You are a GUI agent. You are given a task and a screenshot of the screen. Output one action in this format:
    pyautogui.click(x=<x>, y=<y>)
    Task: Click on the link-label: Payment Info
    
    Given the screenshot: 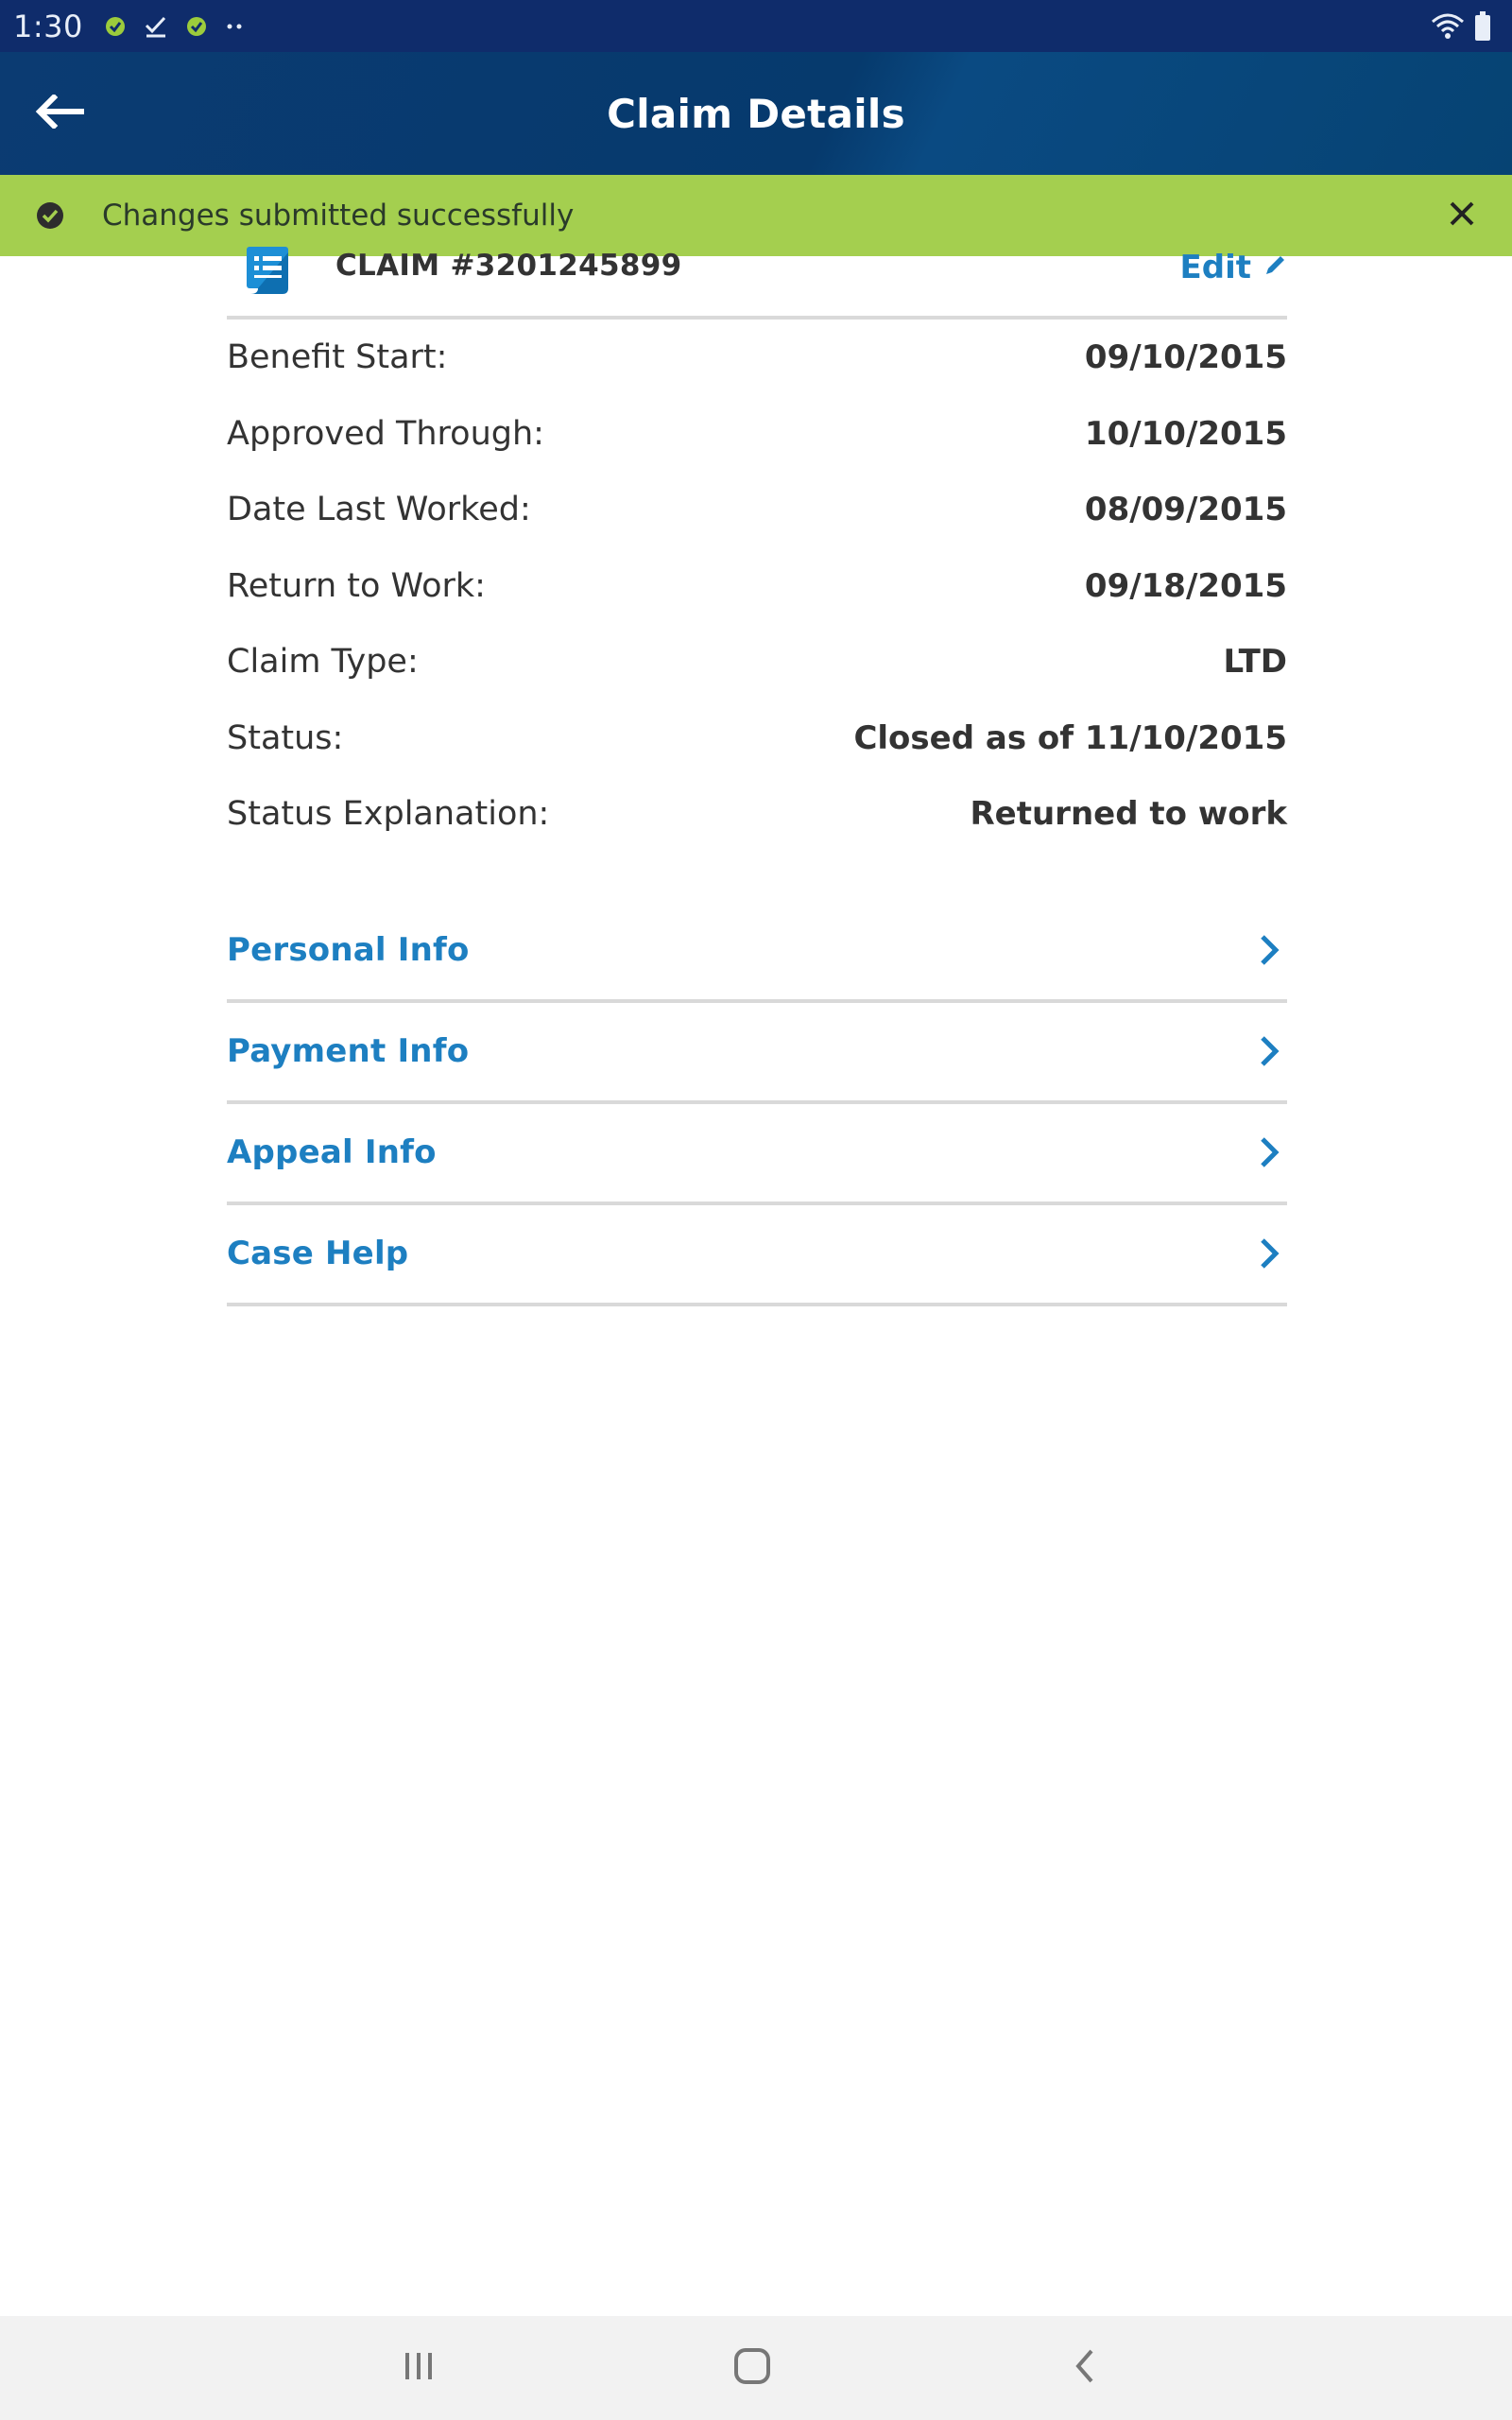 What is the action you would take?
    pyautogui.click(x=348, y=1051)
    